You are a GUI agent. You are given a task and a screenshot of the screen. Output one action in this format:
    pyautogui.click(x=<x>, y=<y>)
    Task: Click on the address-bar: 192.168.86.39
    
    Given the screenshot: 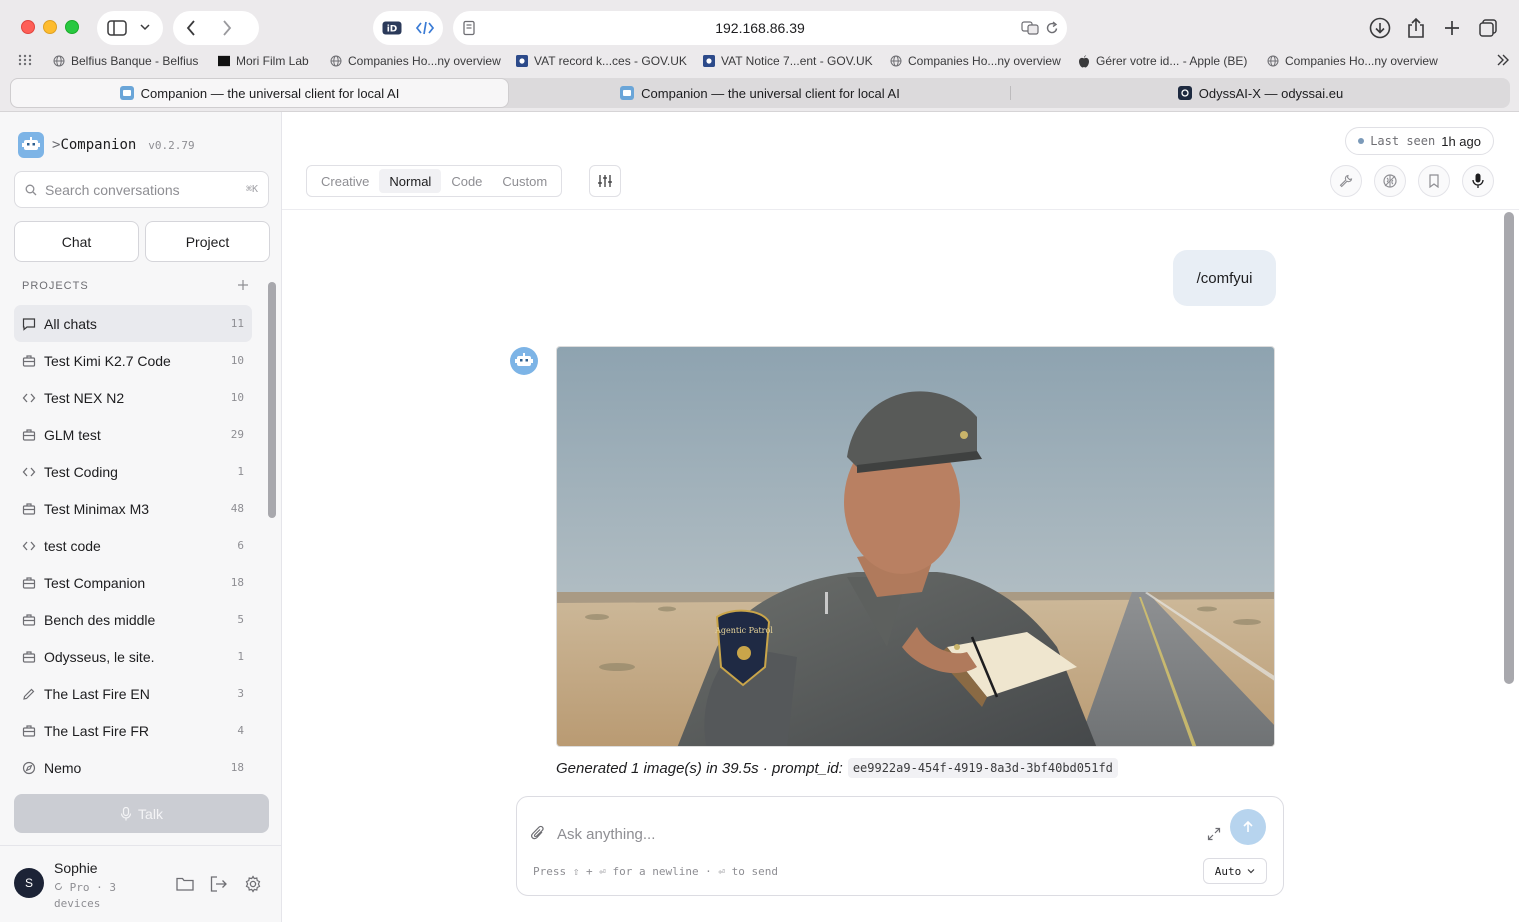 What is the action you would take?
    pyautogui.click(x=760, y=28)
    